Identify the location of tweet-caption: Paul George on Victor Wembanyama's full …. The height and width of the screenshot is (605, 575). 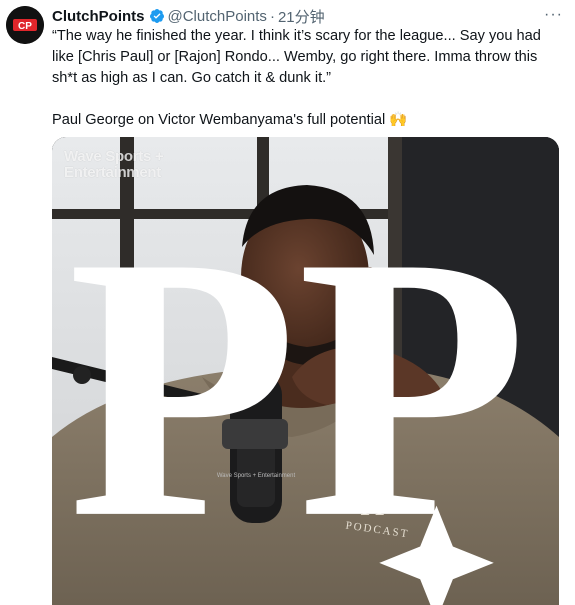
(230, 120).